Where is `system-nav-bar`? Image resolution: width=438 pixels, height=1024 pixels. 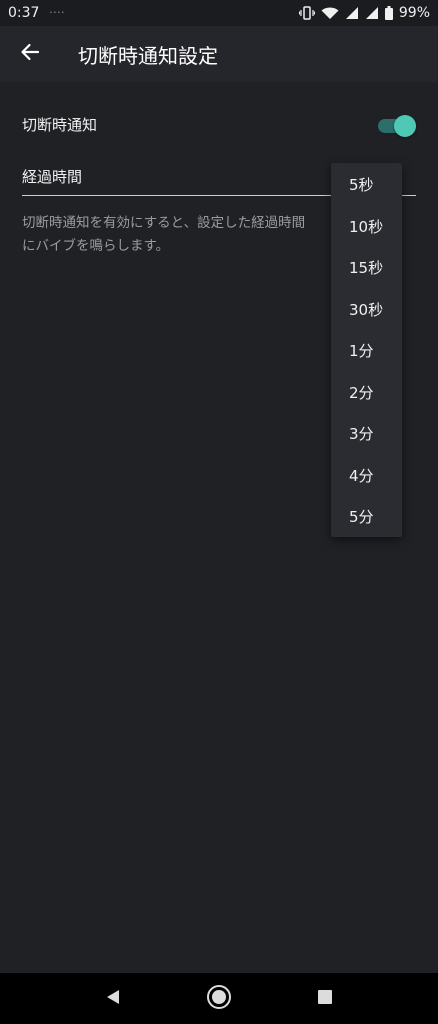
system-nav-bar is located at coordinates (219, 998).